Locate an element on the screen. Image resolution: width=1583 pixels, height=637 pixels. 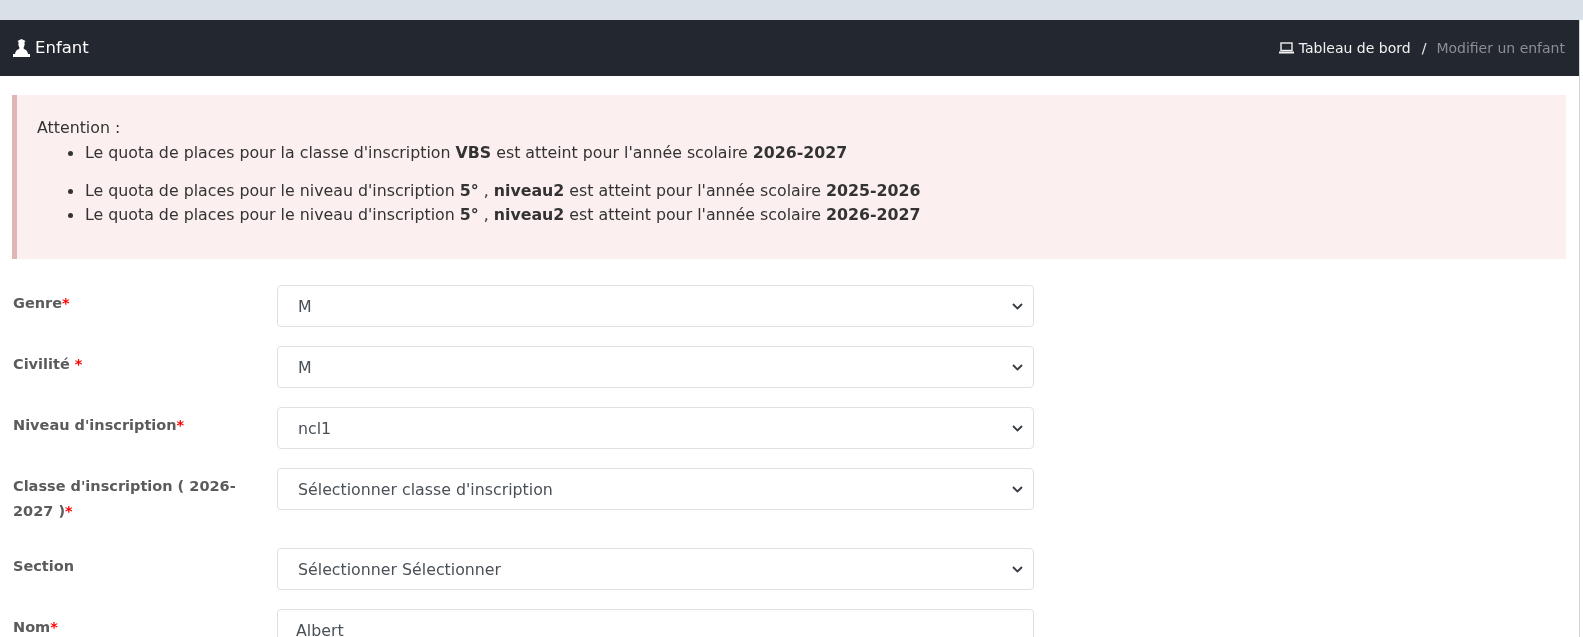
field-label: Classe d'inscription ( 2026-2027 )* is located at coordinates (124, 499).